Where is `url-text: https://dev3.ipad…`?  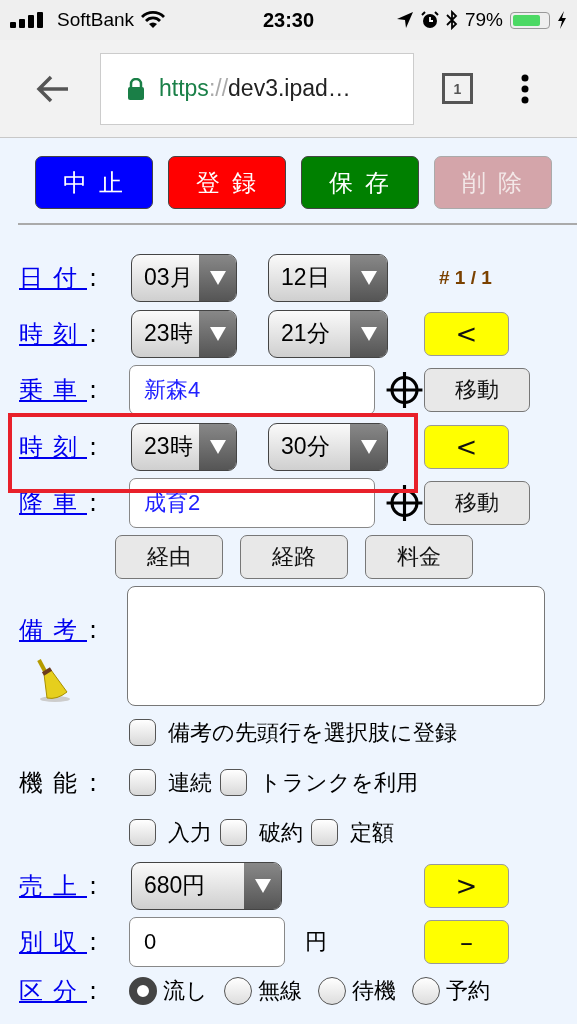 url-text: https://dev3.ipad… is located at coordinates (255, 88).